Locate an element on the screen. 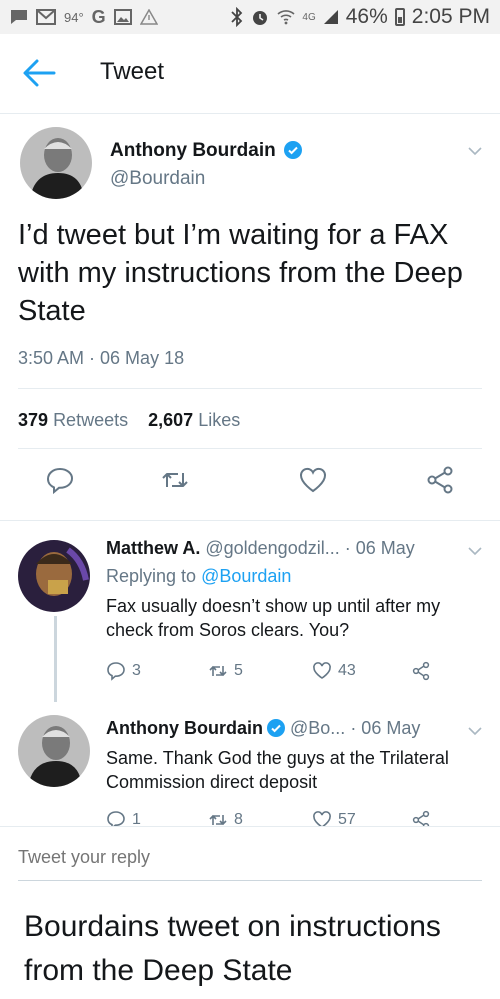 Image resolution: width=500 pixels, height=999 pixels. alarm-icon is located at coordinates (260, 17).